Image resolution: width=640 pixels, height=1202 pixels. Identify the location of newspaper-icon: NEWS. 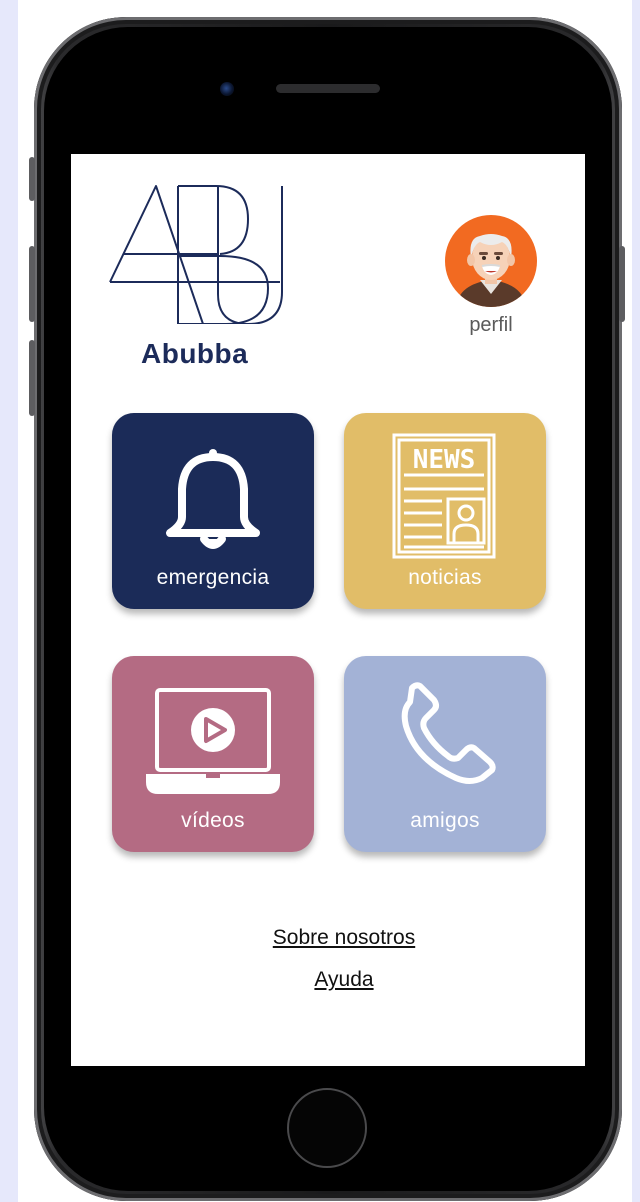
(444, 496).